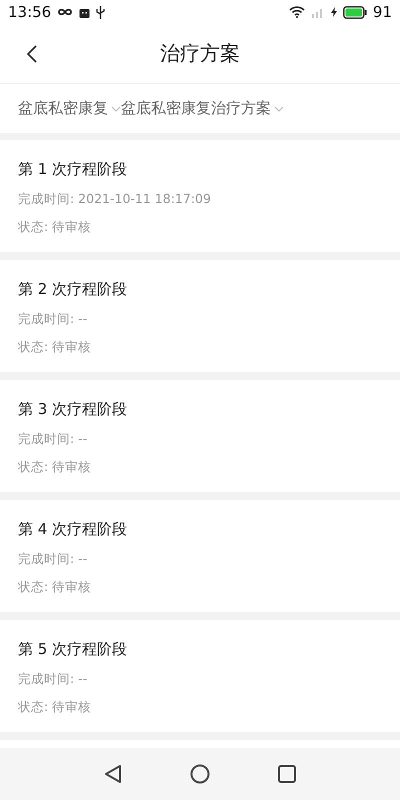 The width and height of the screenshot is (400, 800). Describe the element at coordinates (32, 54) in the screenshot. I see `back-icon` at that location.